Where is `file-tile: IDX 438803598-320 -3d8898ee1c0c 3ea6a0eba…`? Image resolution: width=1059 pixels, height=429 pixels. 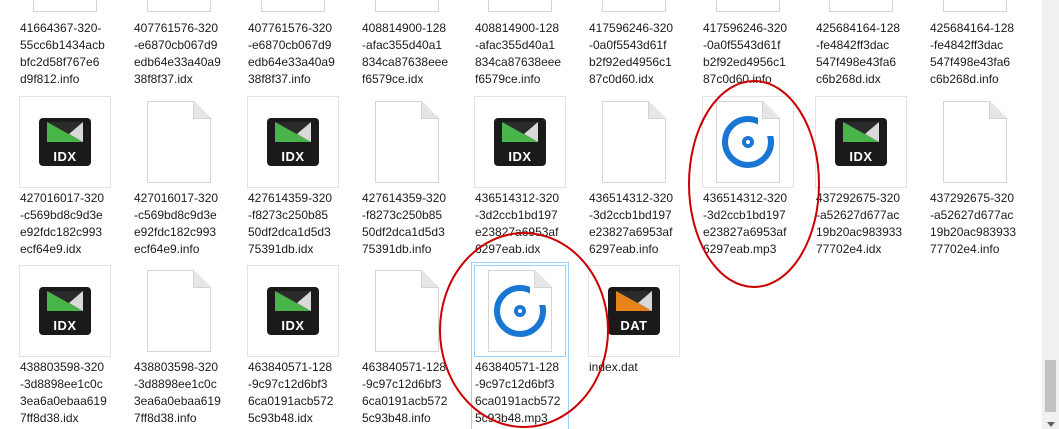
file-tile: IDX 438803598-320 -3d8898ee1c0c 3ea6a0eba… is located at coordinates (65, 346).